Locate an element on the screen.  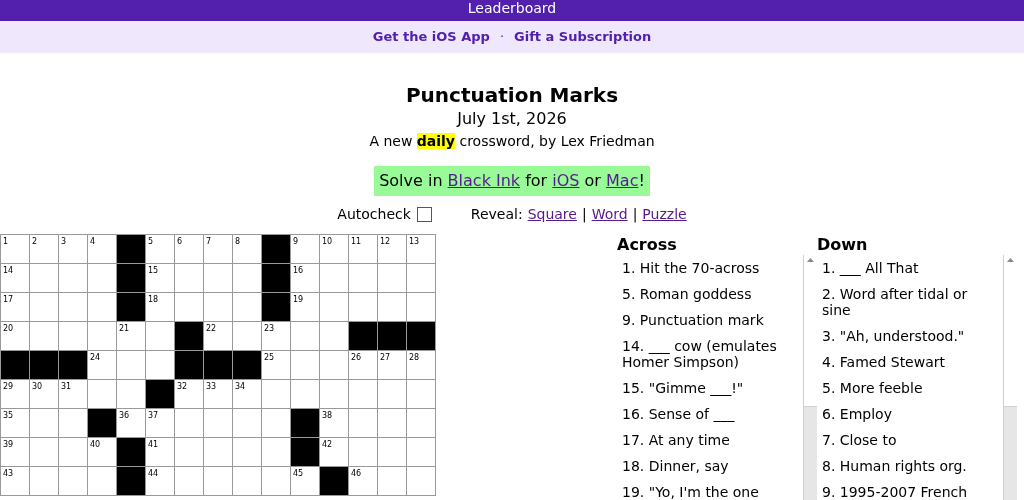
app-link: Black Ink is located at coordinates (484, 180).